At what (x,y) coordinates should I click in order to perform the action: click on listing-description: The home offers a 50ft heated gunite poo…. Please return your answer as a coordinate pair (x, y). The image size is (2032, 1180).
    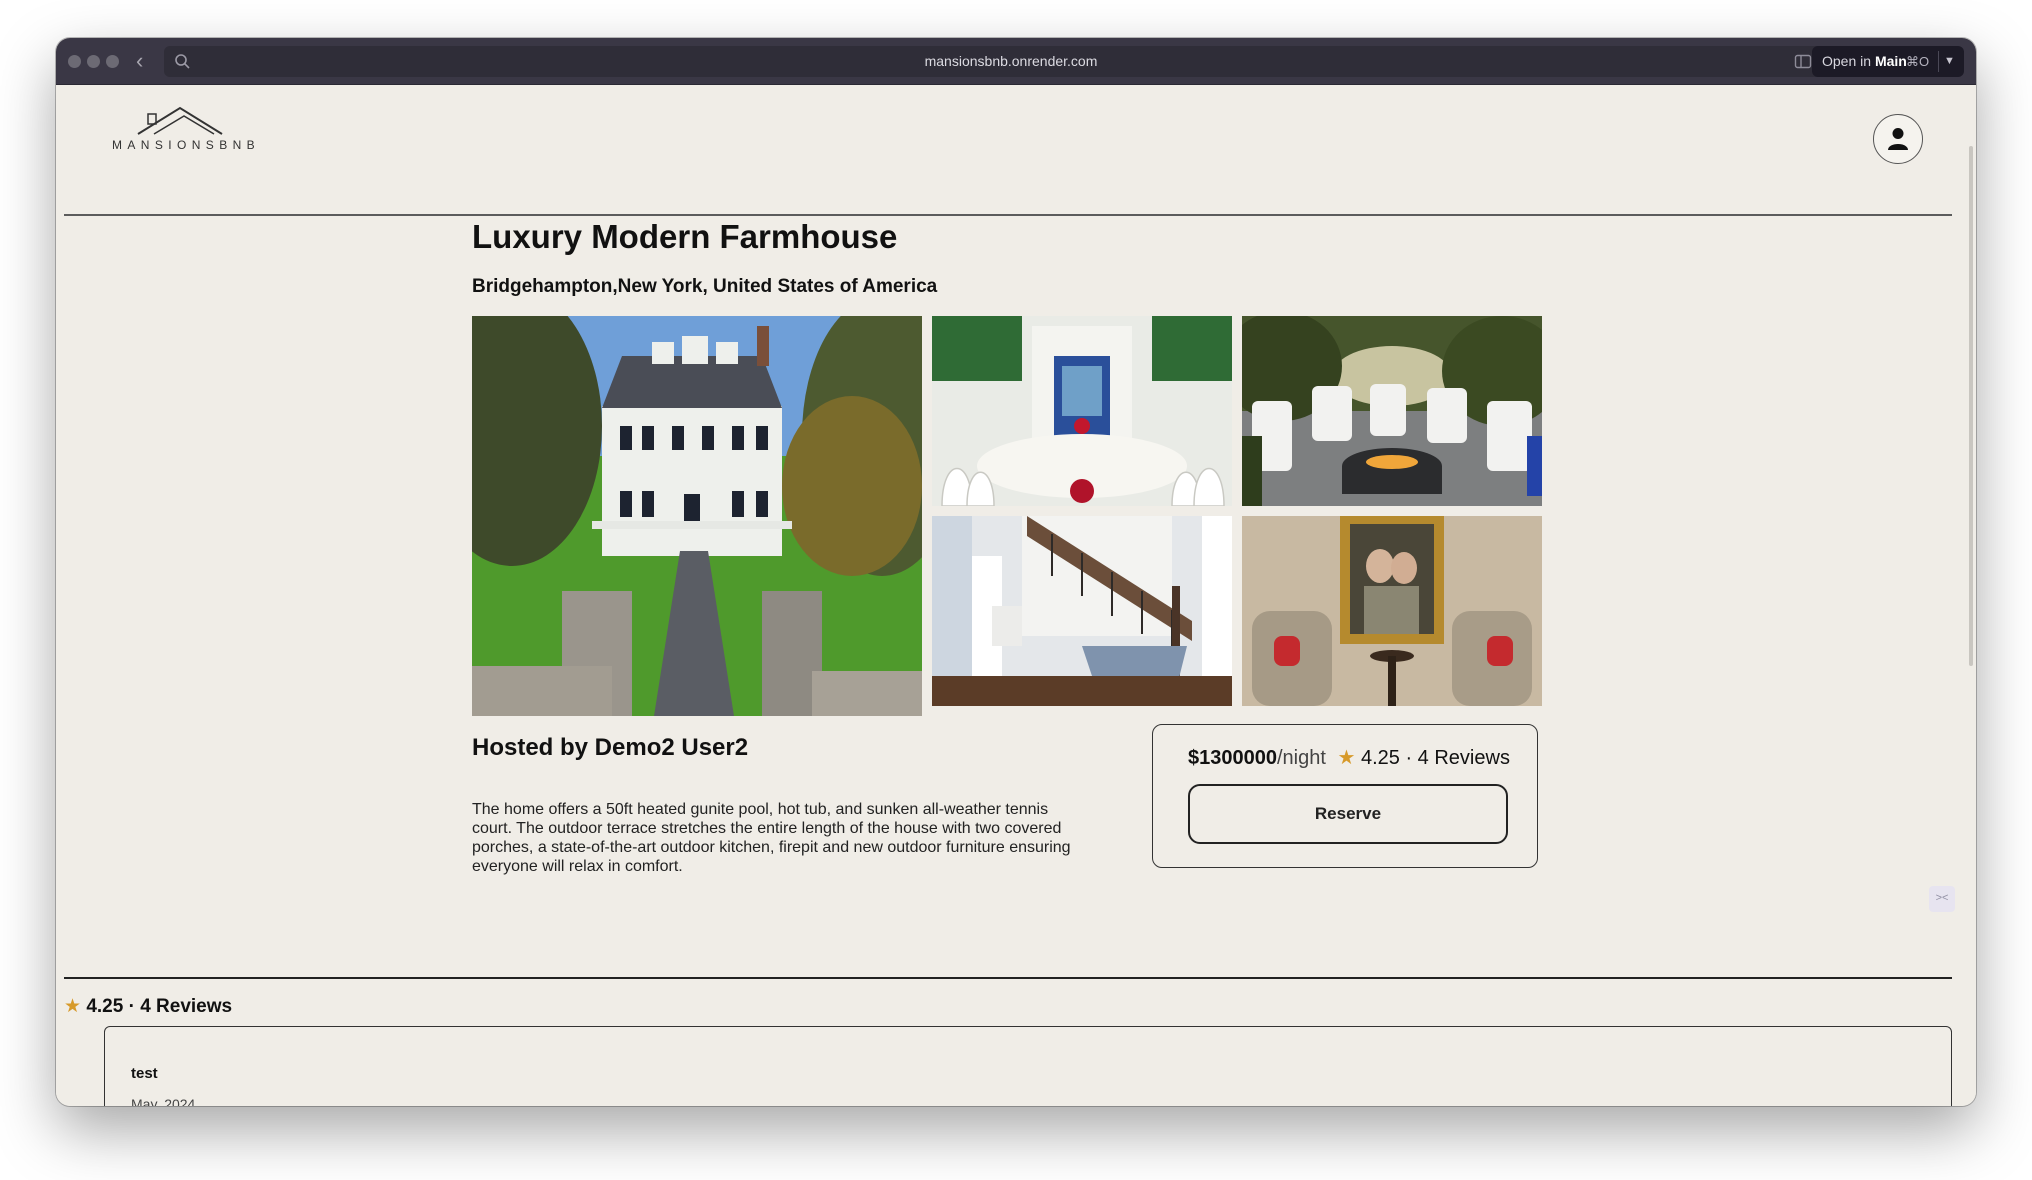
    Looking at the image, I should click on (771, 838).